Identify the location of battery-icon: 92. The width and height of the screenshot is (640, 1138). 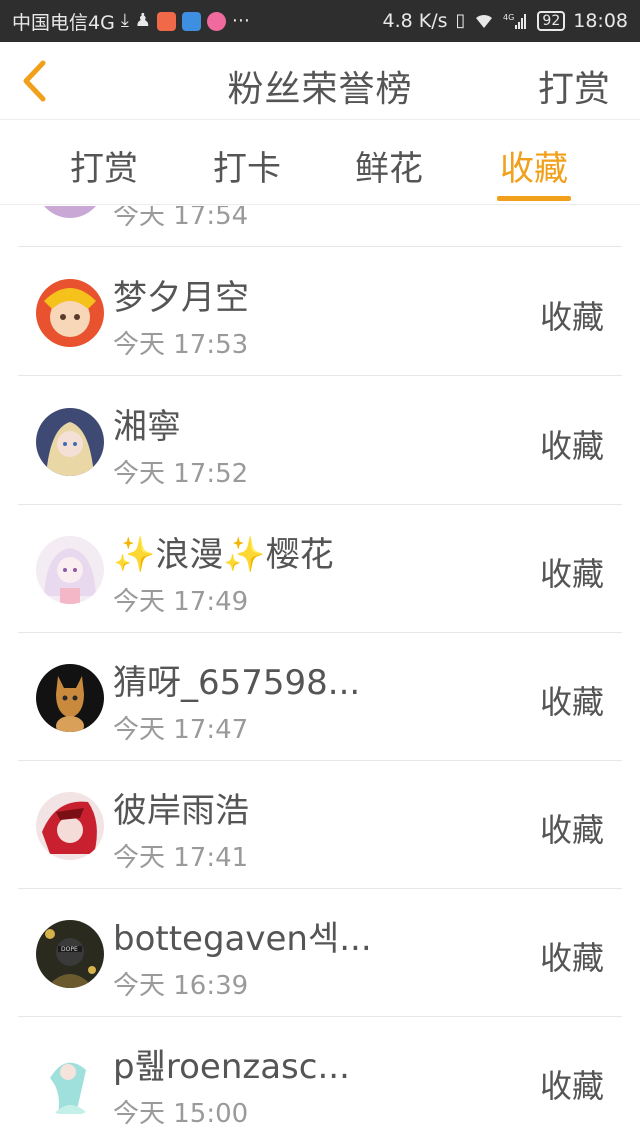
(551, 21).